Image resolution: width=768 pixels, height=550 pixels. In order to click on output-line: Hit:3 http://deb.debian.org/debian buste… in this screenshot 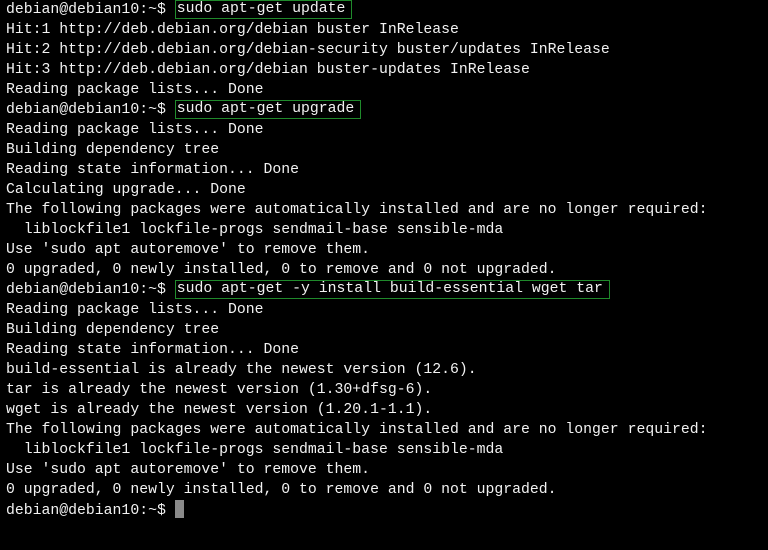, I will do `click(268, 70)`.